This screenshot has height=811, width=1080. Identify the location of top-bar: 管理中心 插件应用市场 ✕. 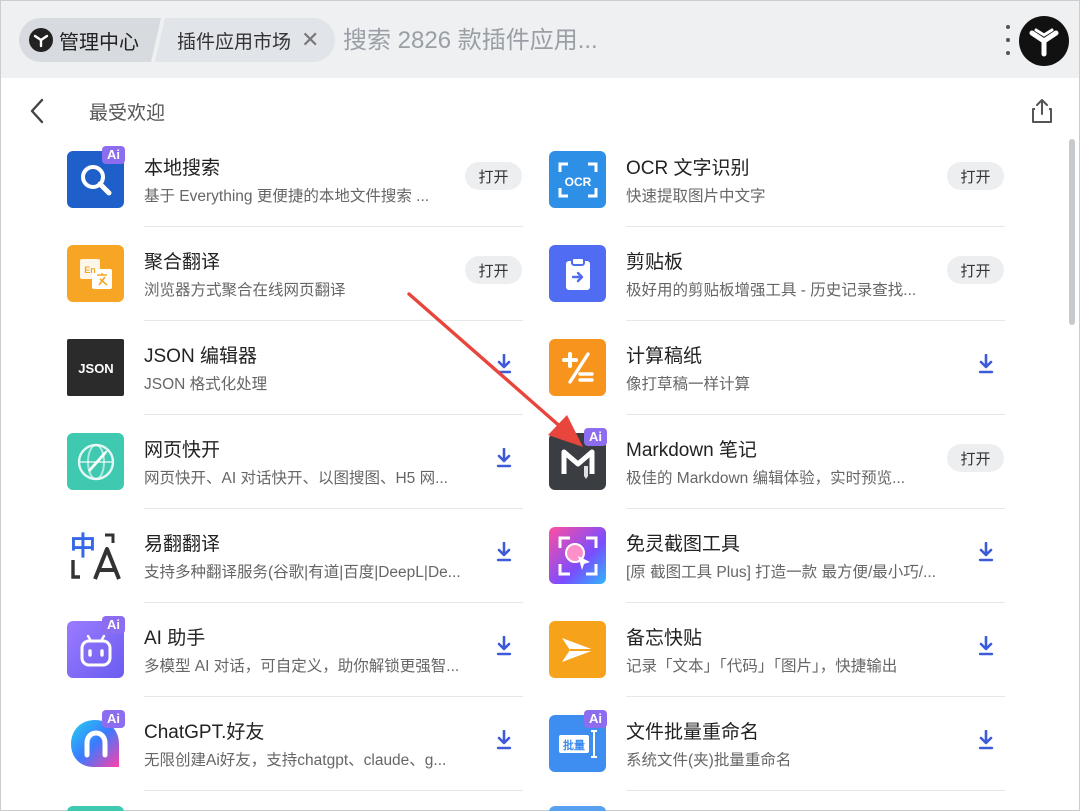
(540, 39).